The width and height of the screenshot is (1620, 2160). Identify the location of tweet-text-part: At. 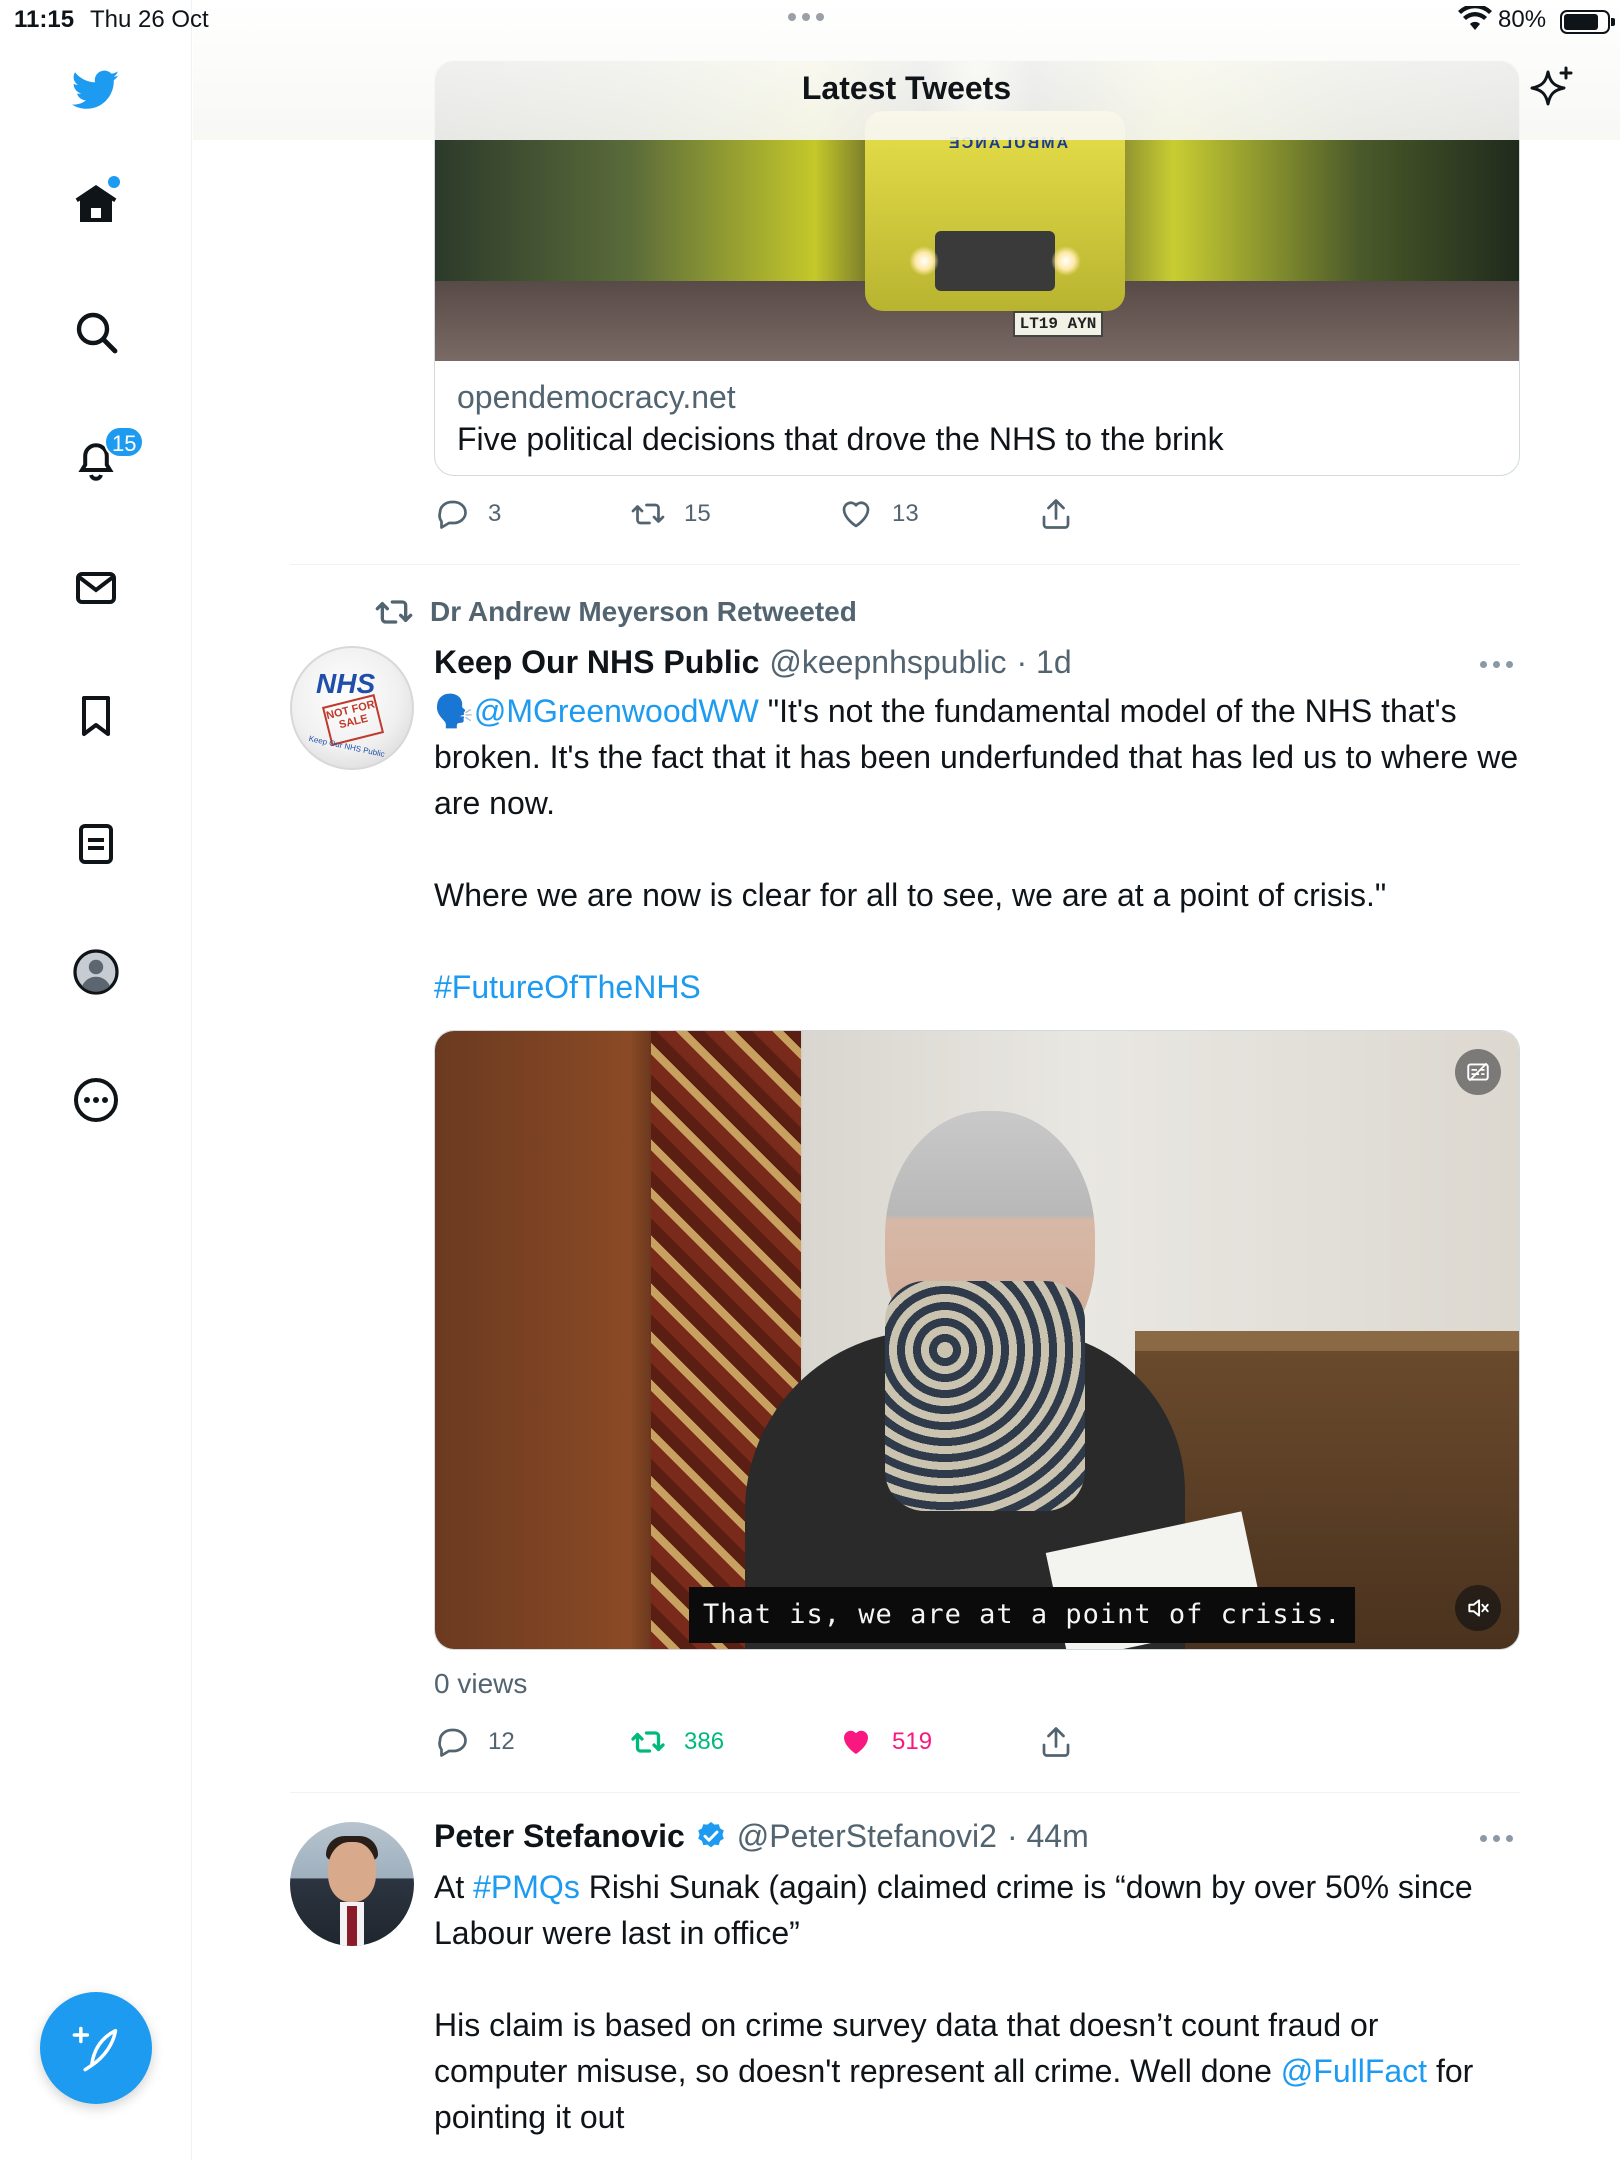
(454, 1887).